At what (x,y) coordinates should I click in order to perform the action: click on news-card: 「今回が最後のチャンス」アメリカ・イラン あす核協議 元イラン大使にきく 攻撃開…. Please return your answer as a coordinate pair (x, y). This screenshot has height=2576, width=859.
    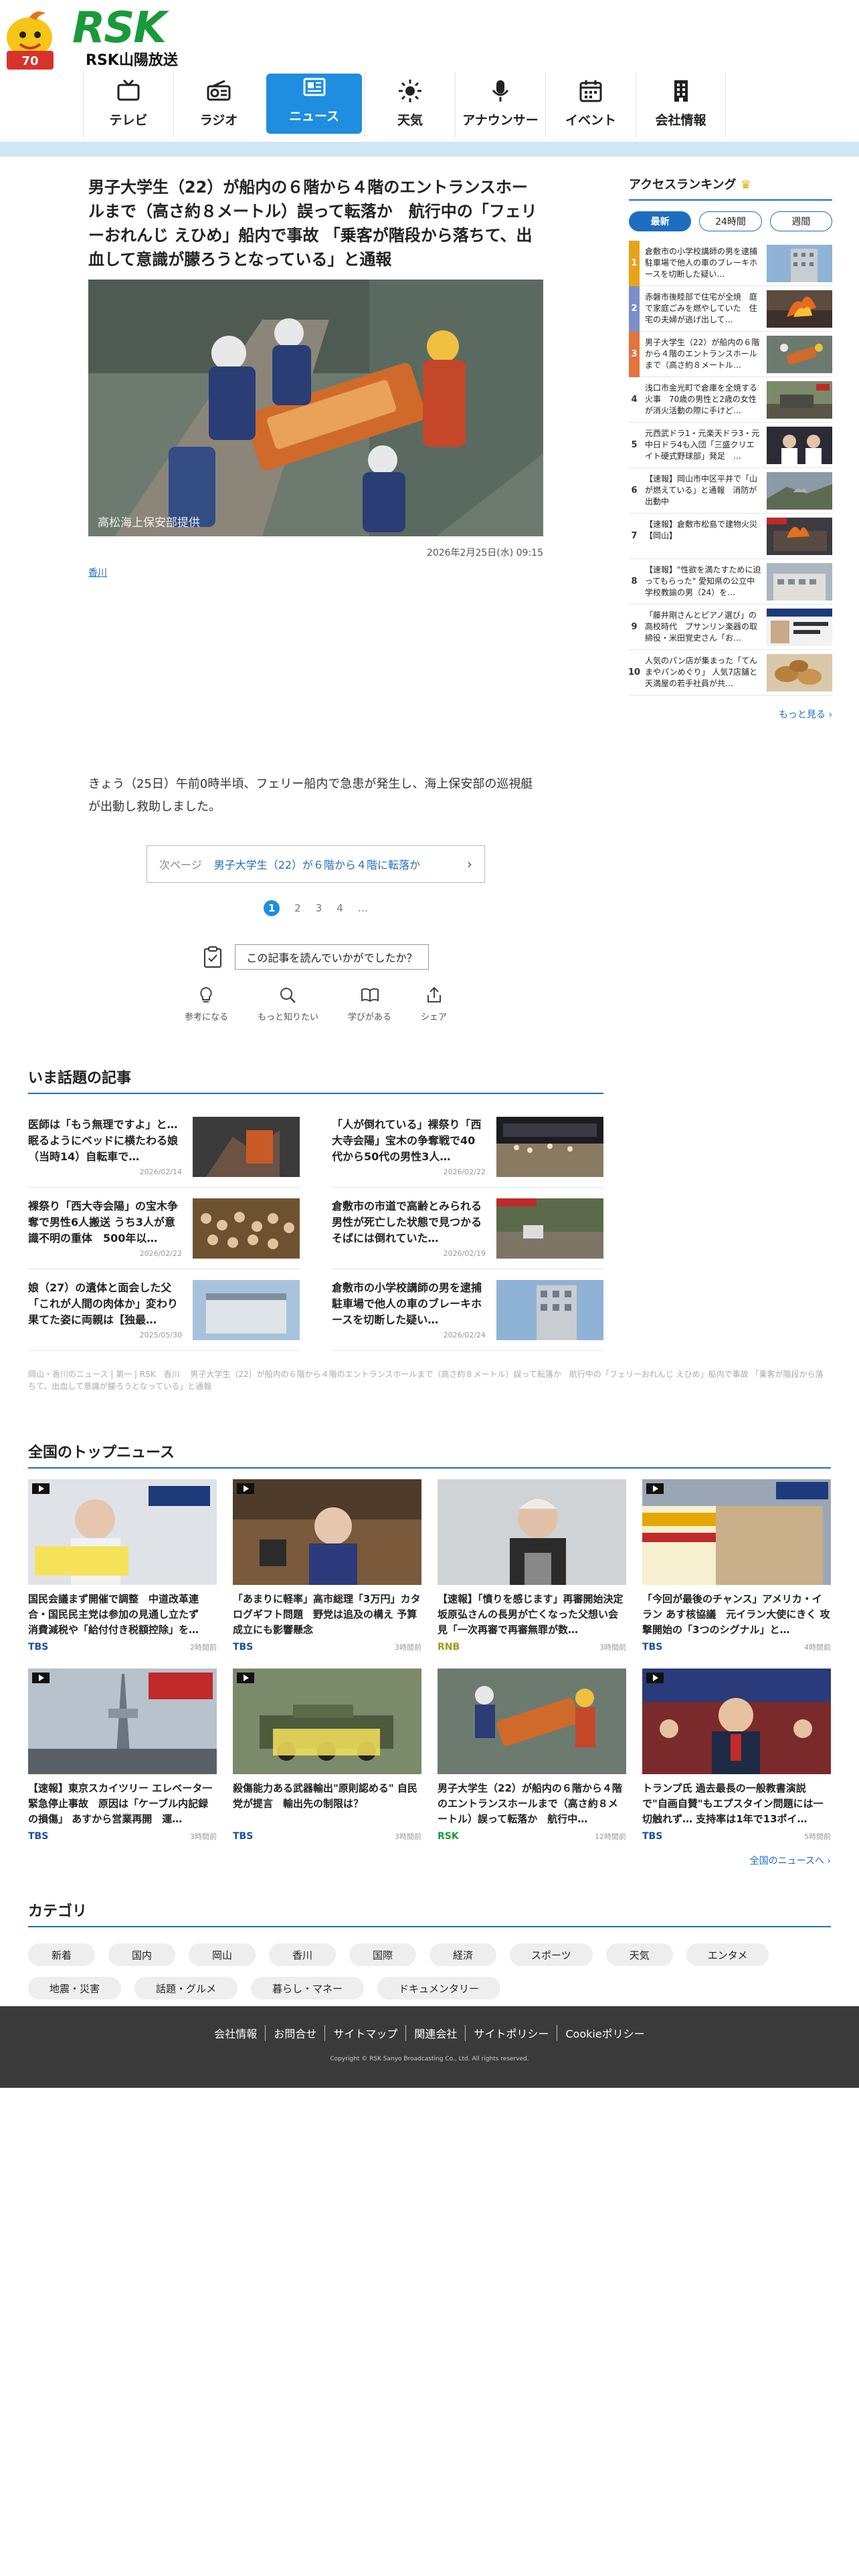
    Looking at the image, I should click on (737, 1565).